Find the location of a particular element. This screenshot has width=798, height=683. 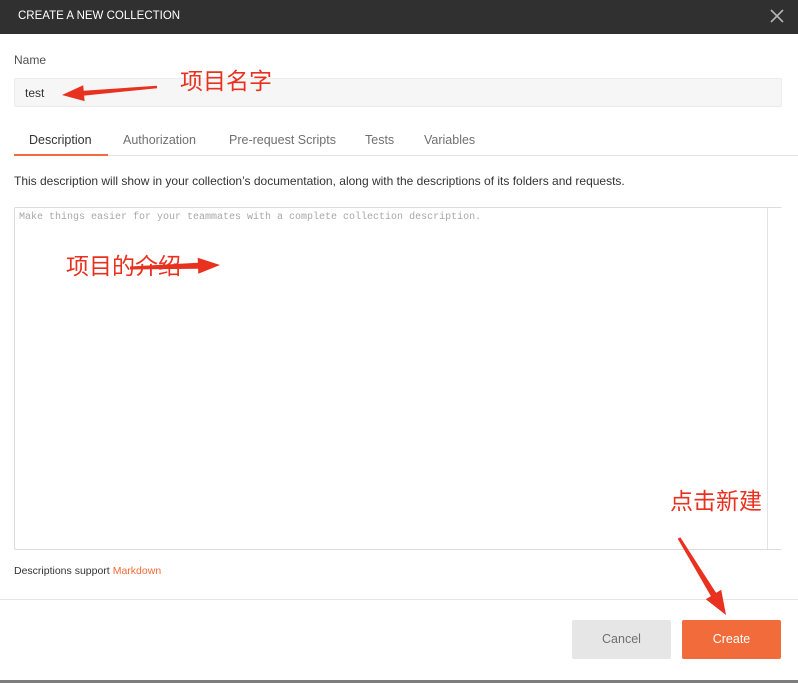

tab-authorization: Authorization is located at coordinates (159, 141).